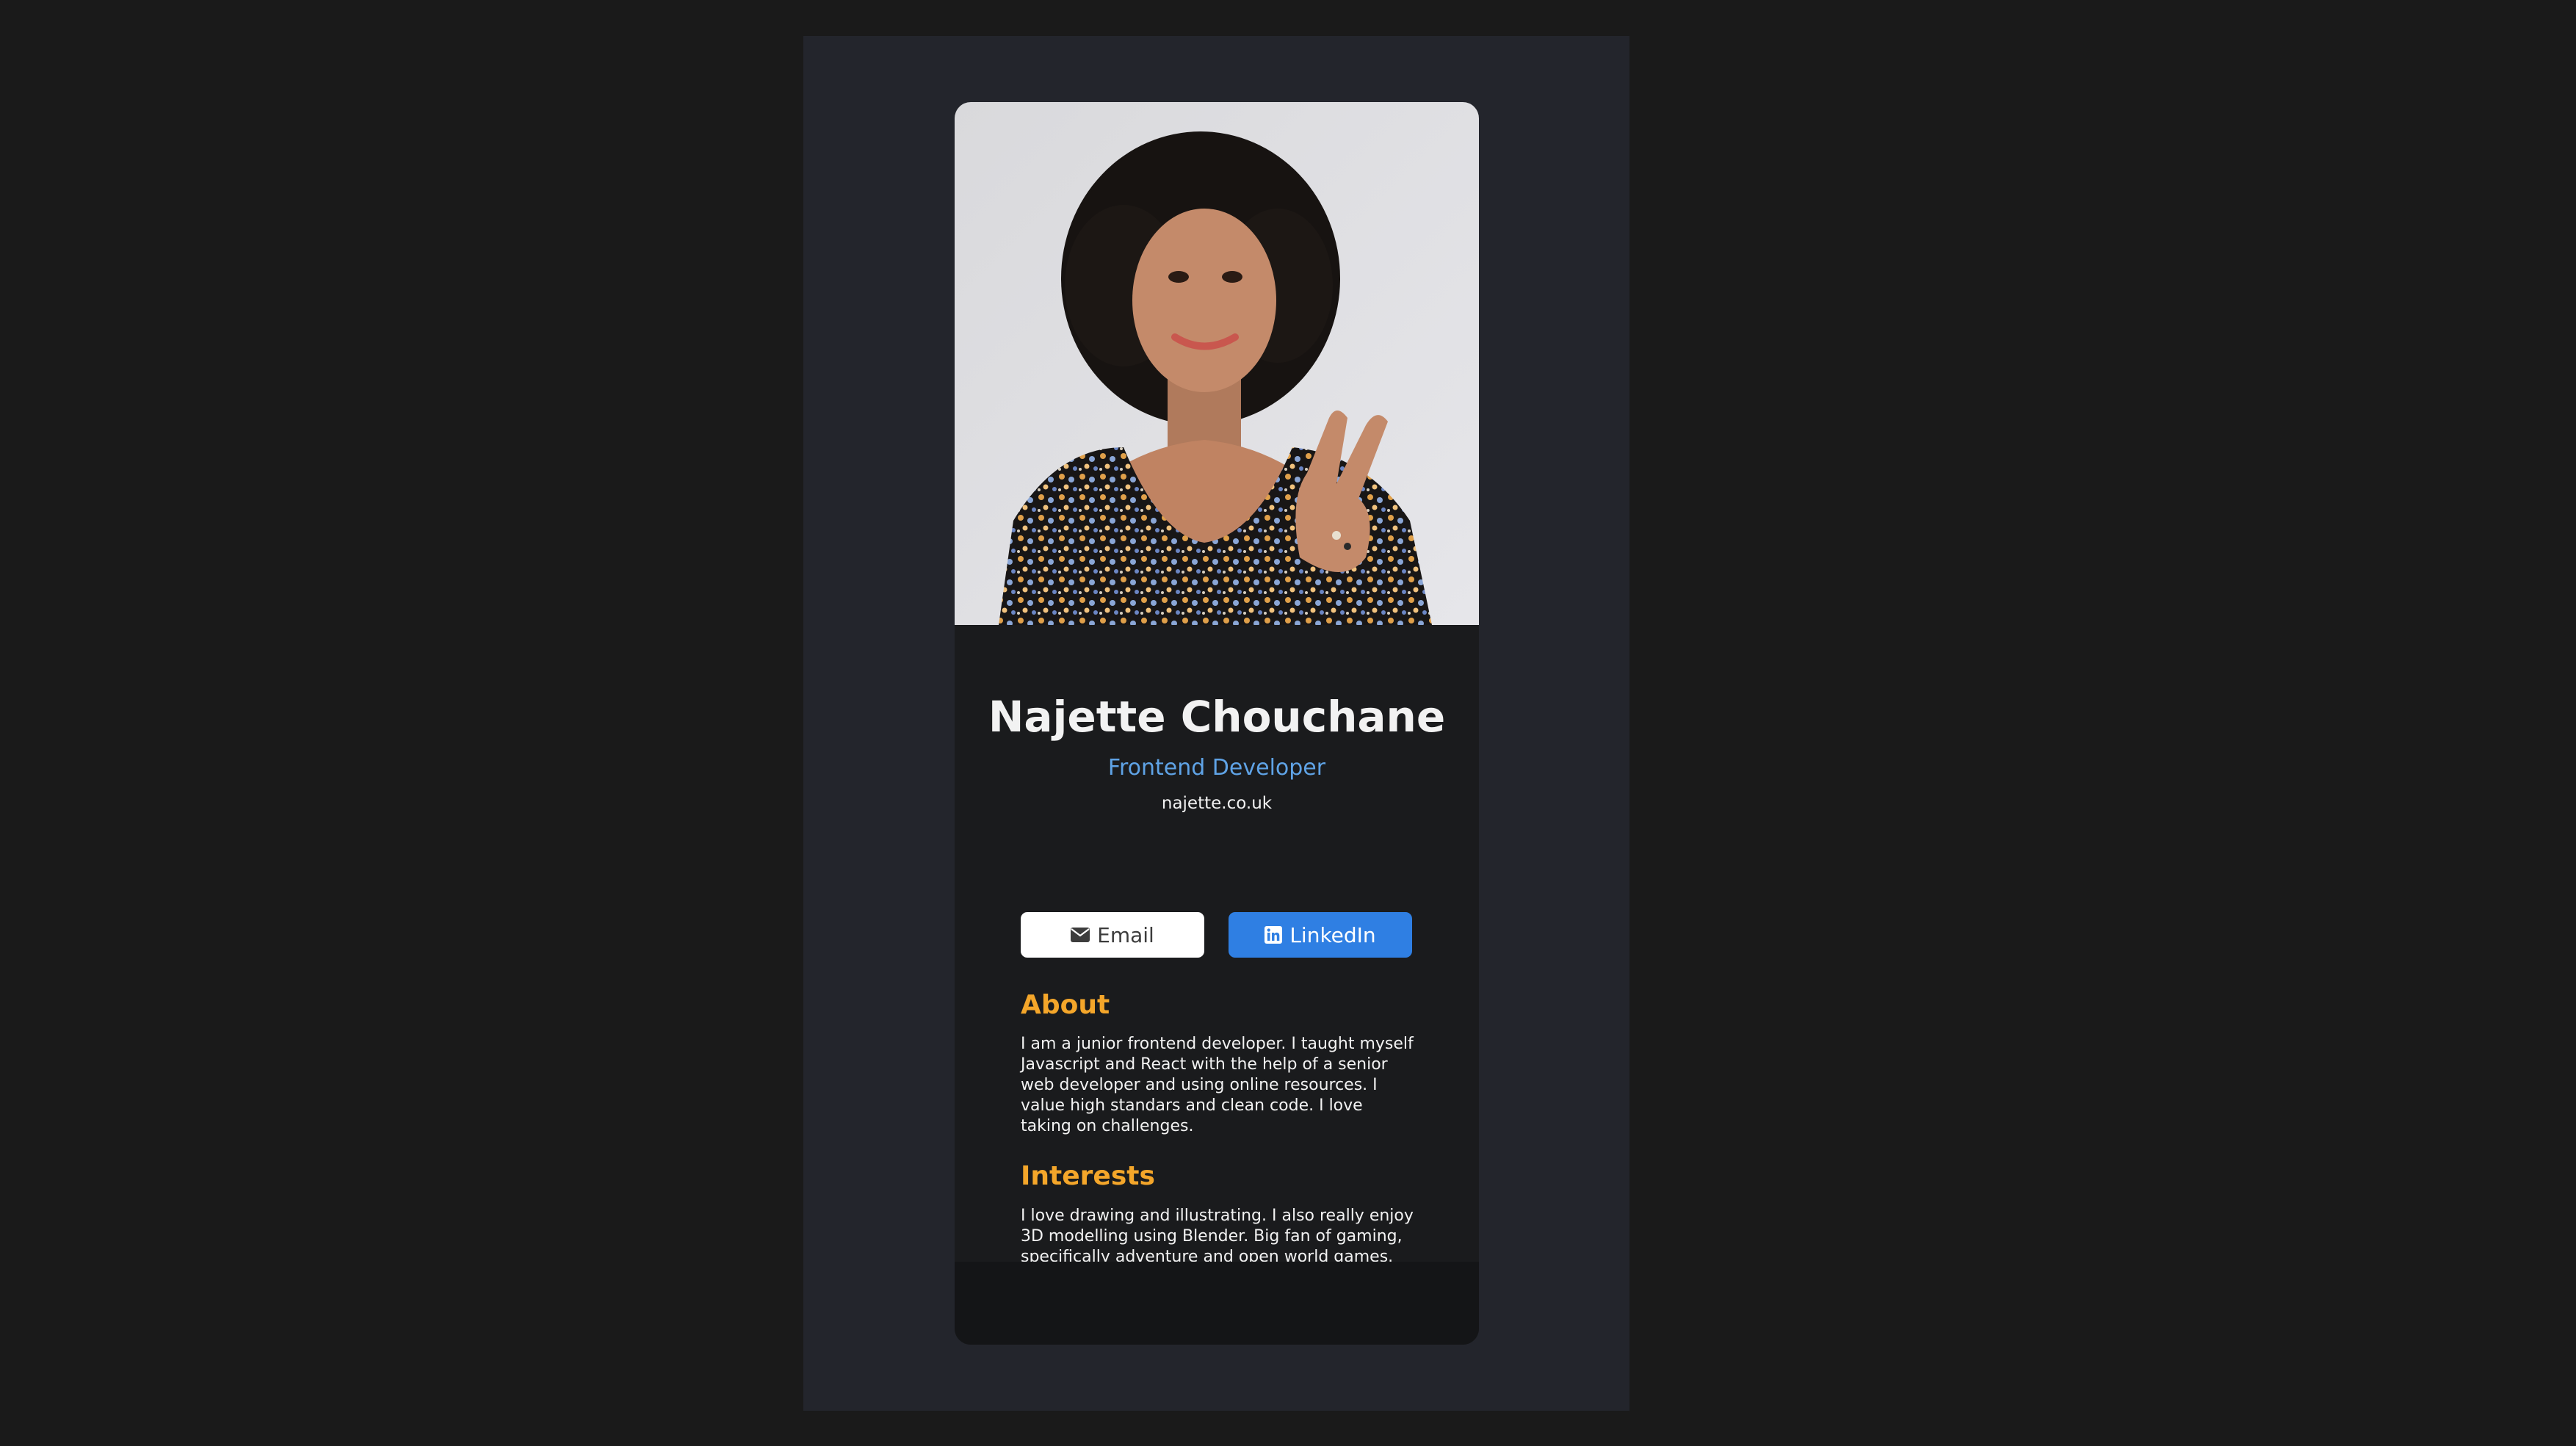 Image resolution: width=2576 pixels, height=1446 pixels. I want to click on linkedin-button: LinkedIn, so click(1320, 935).